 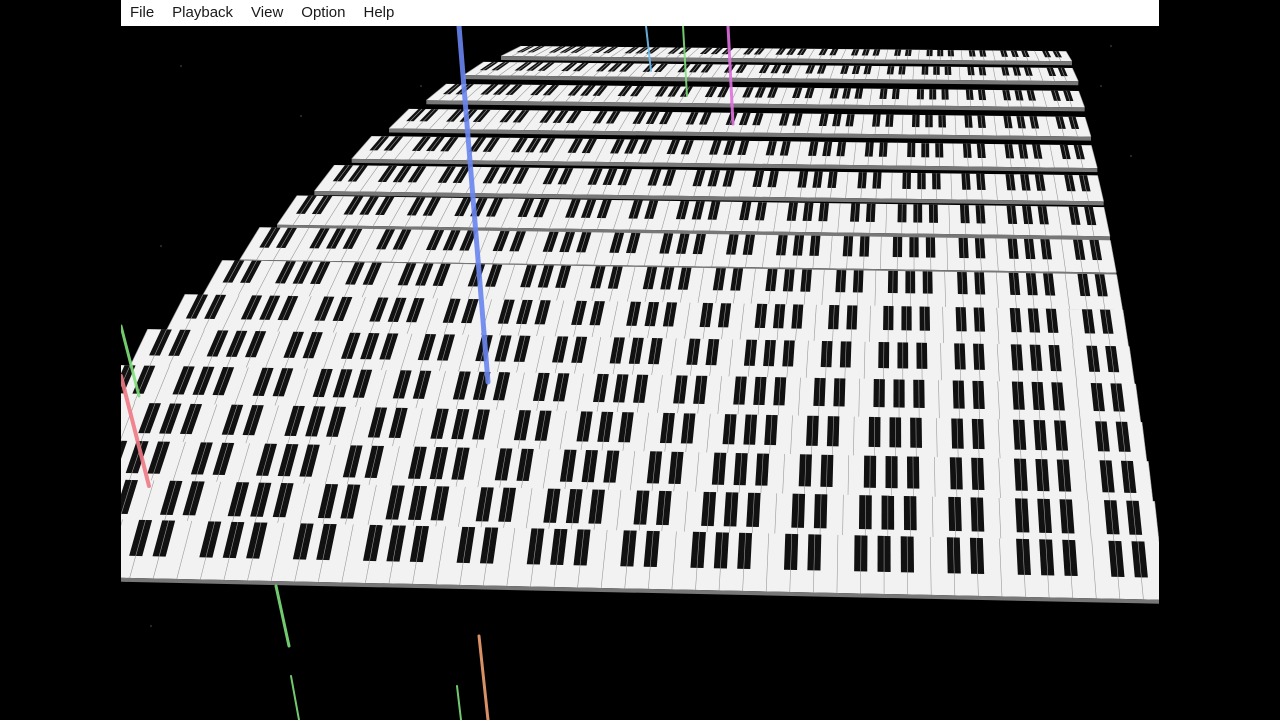 I want to click on menu-view: View, so click(x=267, y=13).